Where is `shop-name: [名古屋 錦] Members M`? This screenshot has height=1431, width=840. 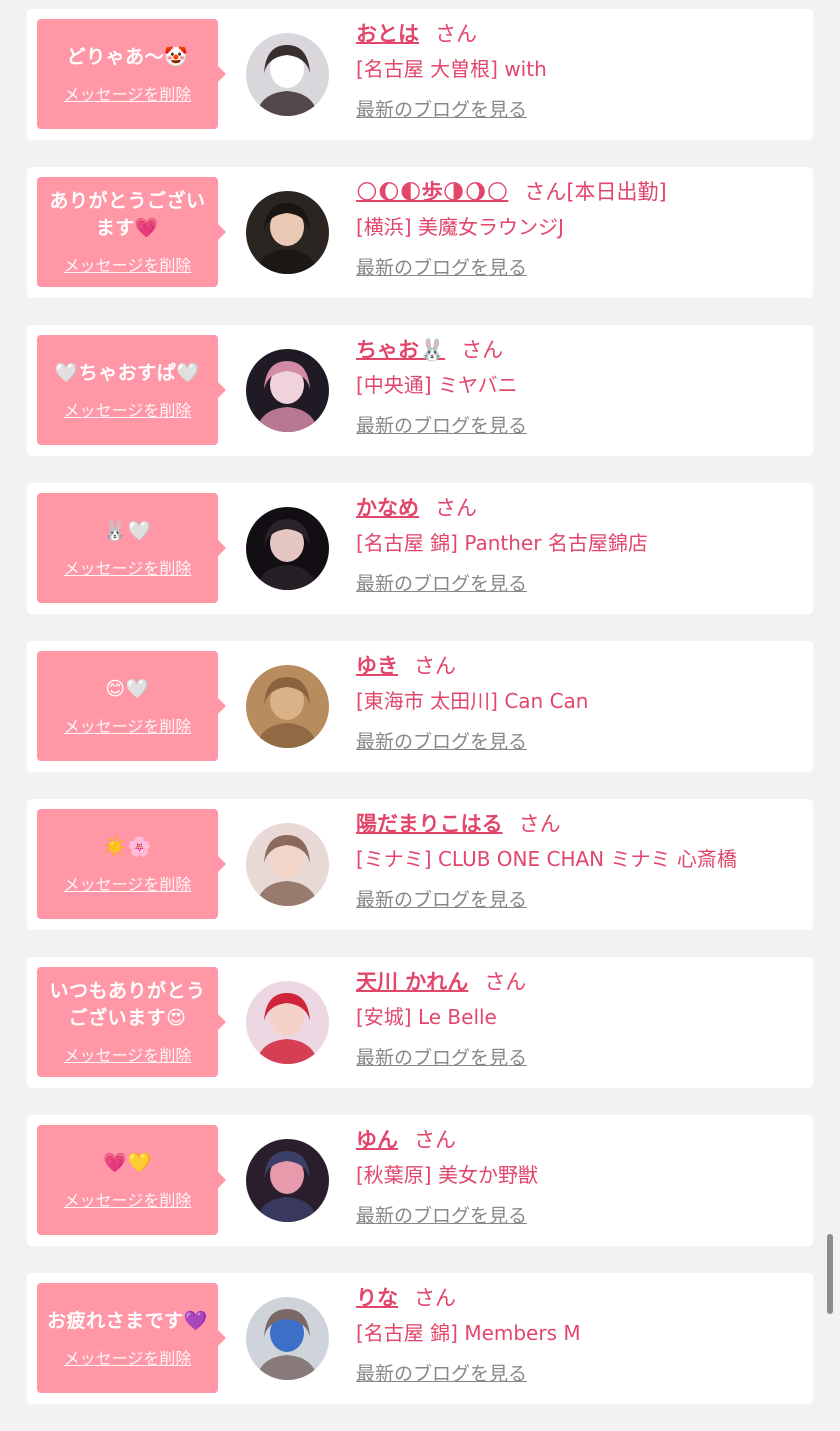 shop-name: [名古屋 錦] Members M is located at coordinates (468, 1333).